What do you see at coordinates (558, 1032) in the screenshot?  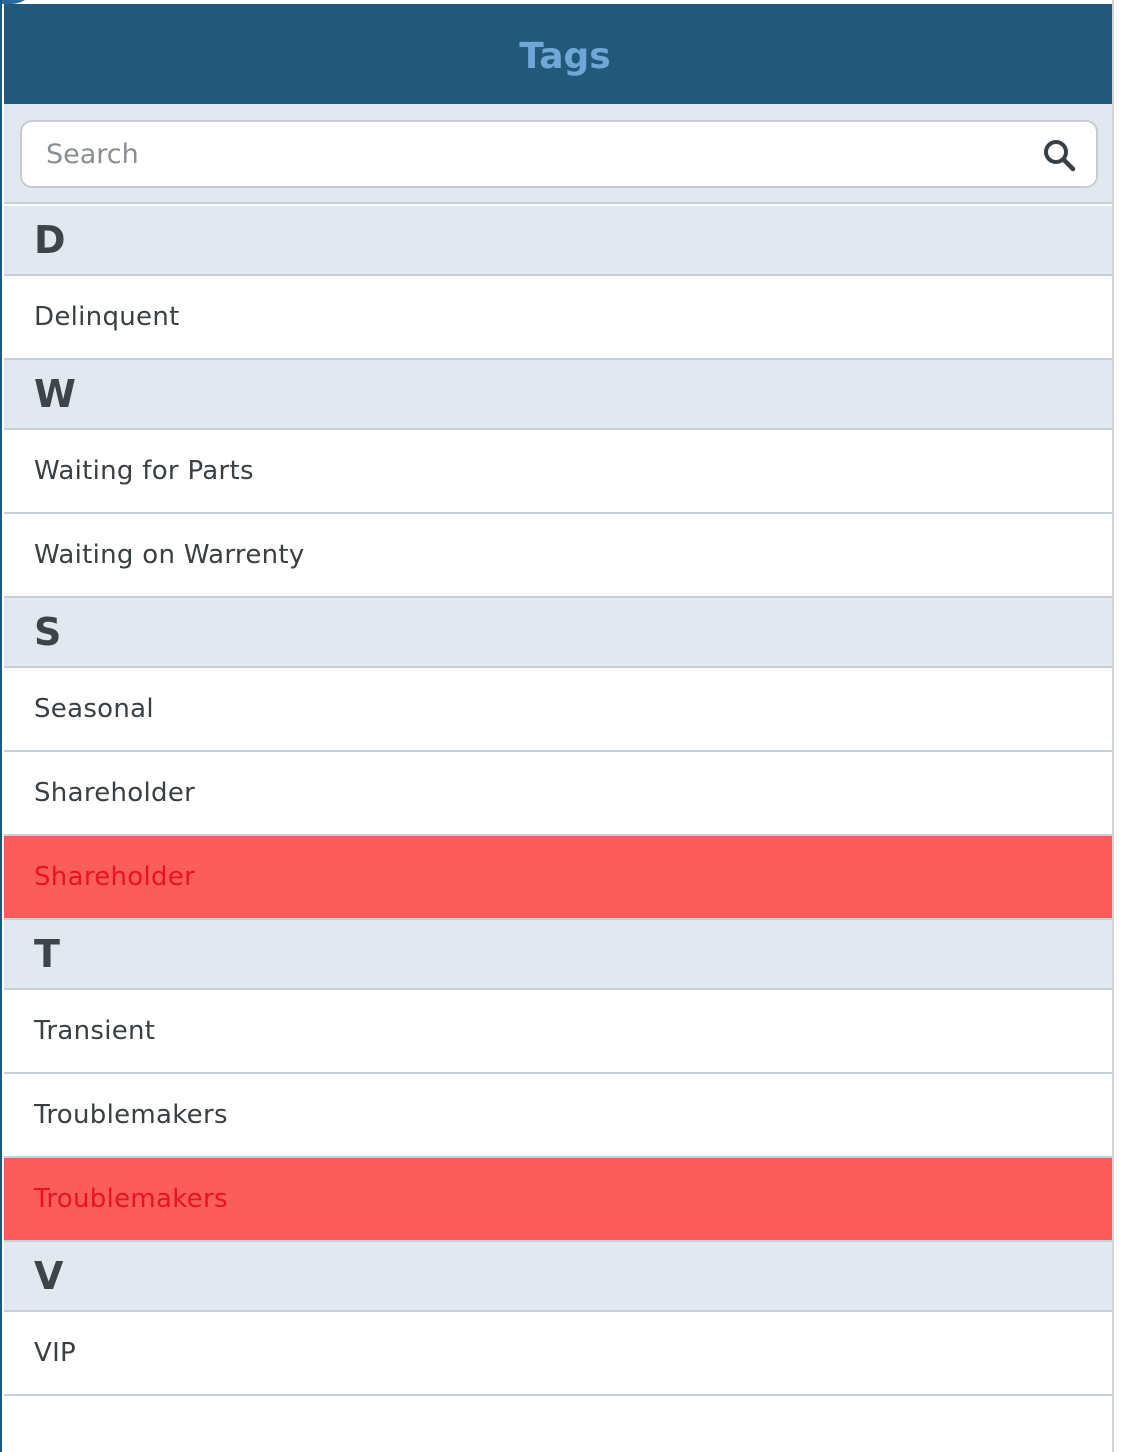 I see `list-item: Transient` at bounding box center [558, 1032].